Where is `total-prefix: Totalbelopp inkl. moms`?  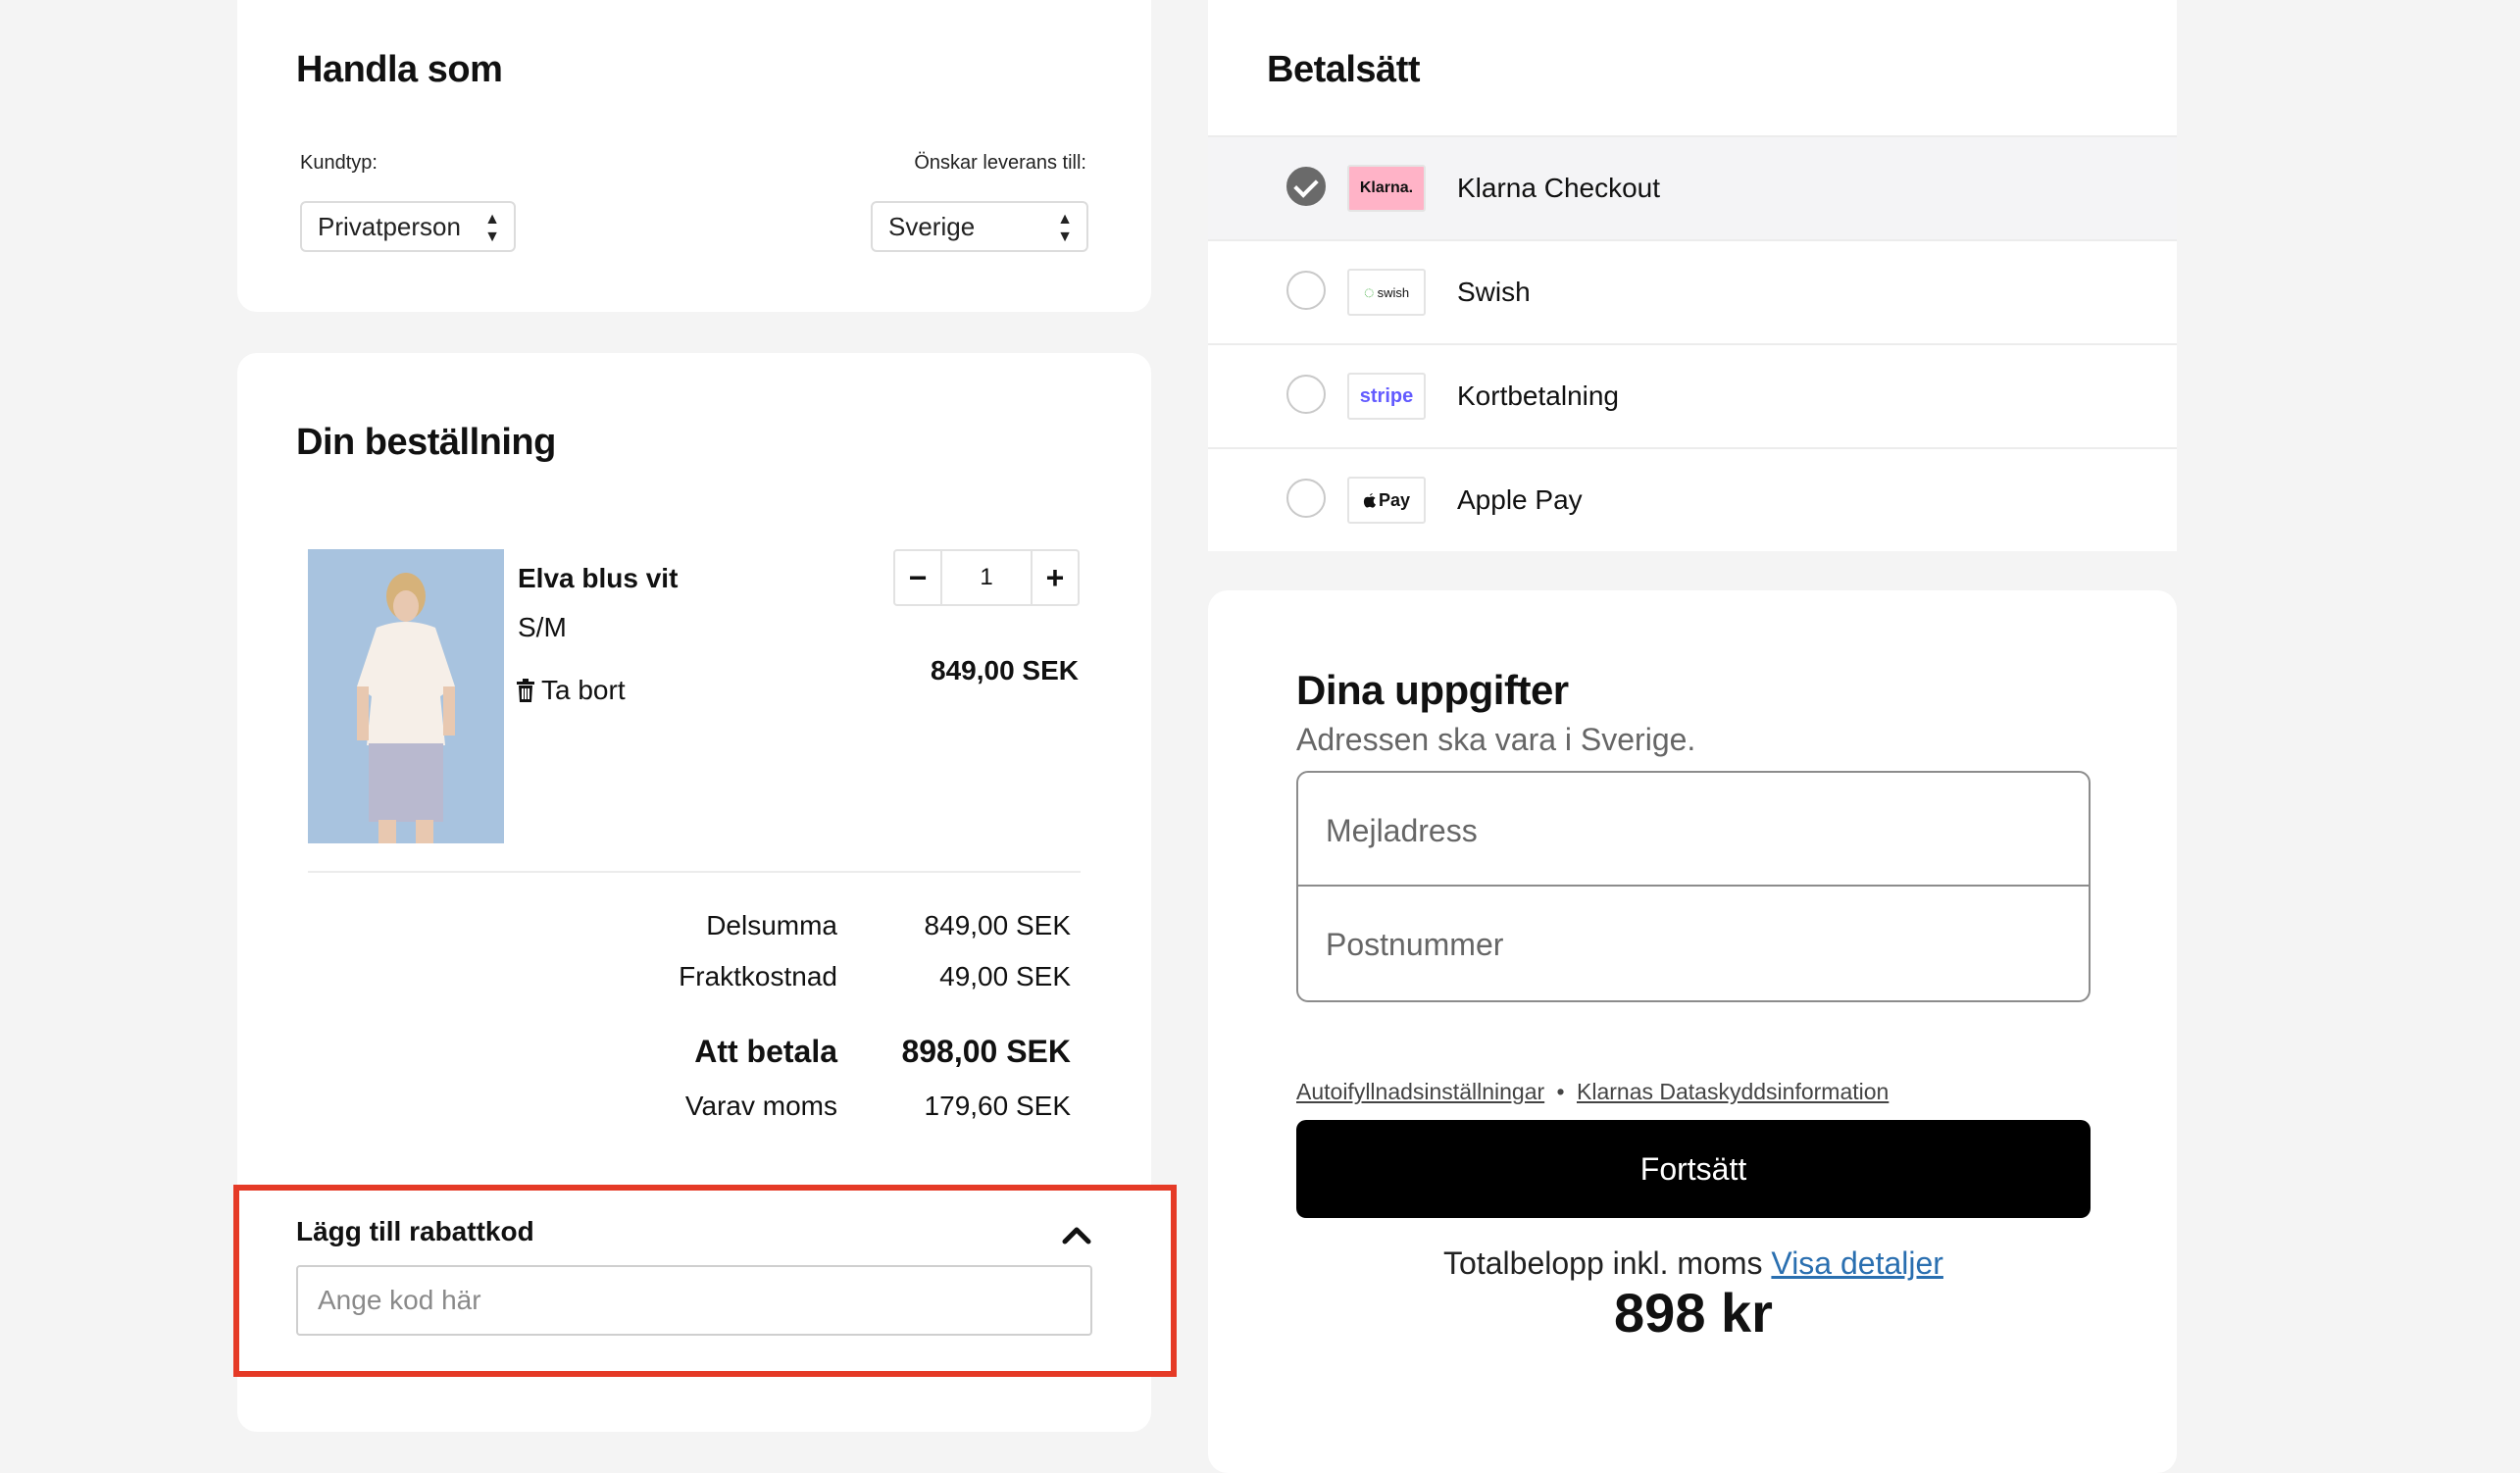 total-prefix: Totalbelopp inkl. moms is located at coordinates (1603, 1263).